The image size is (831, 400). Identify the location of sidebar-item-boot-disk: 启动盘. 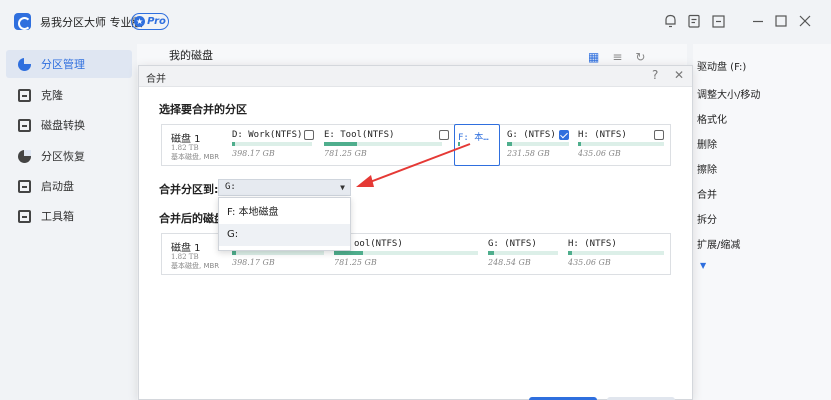
(69, 186).